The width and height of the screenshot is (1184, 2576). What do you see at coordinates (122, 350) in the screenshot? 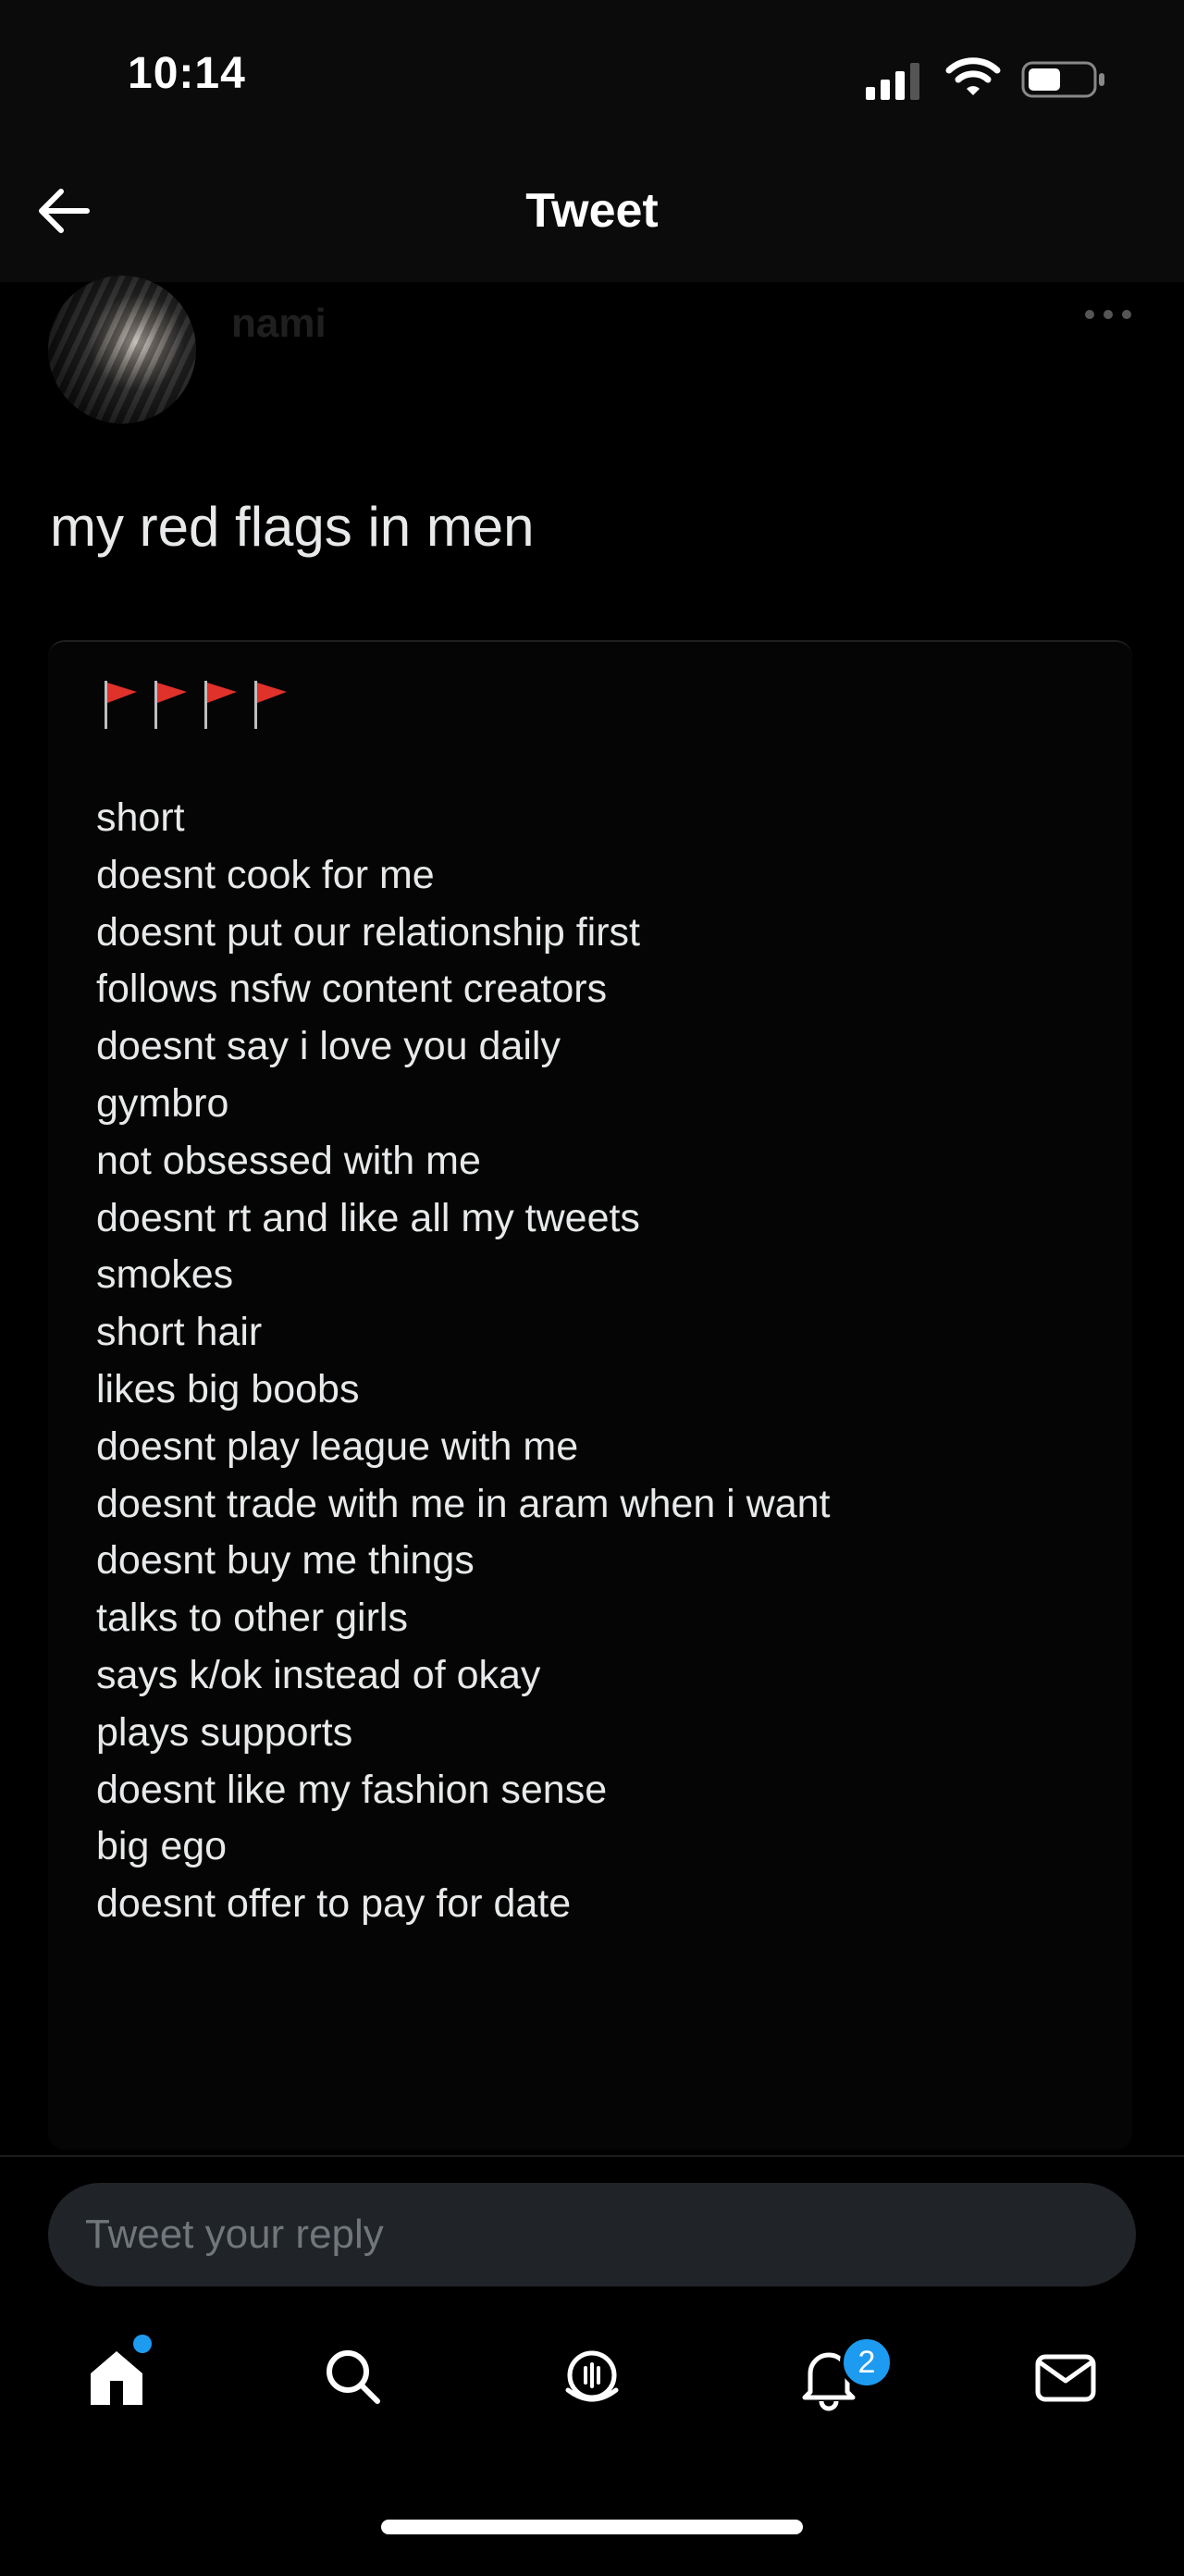
I see `avatar` at bounding box center [122, 350].